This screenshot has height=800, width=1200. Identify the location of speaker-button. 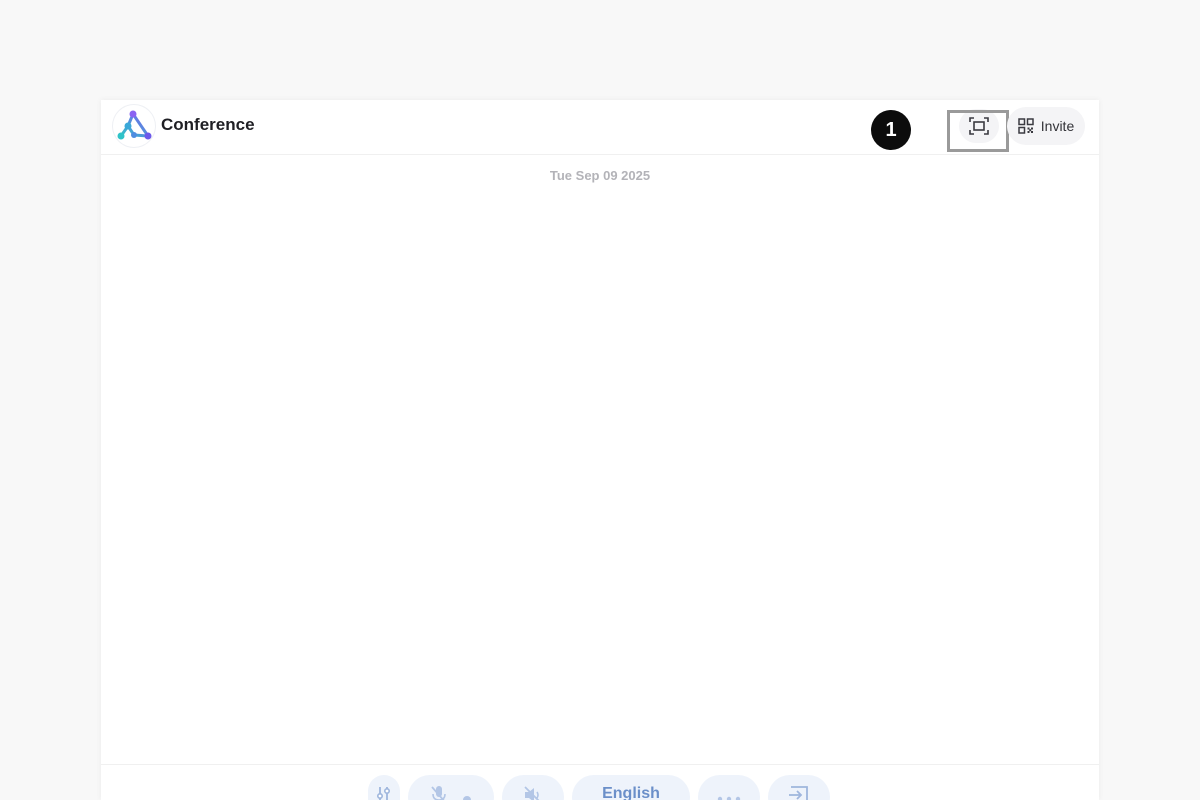
(533, 787).